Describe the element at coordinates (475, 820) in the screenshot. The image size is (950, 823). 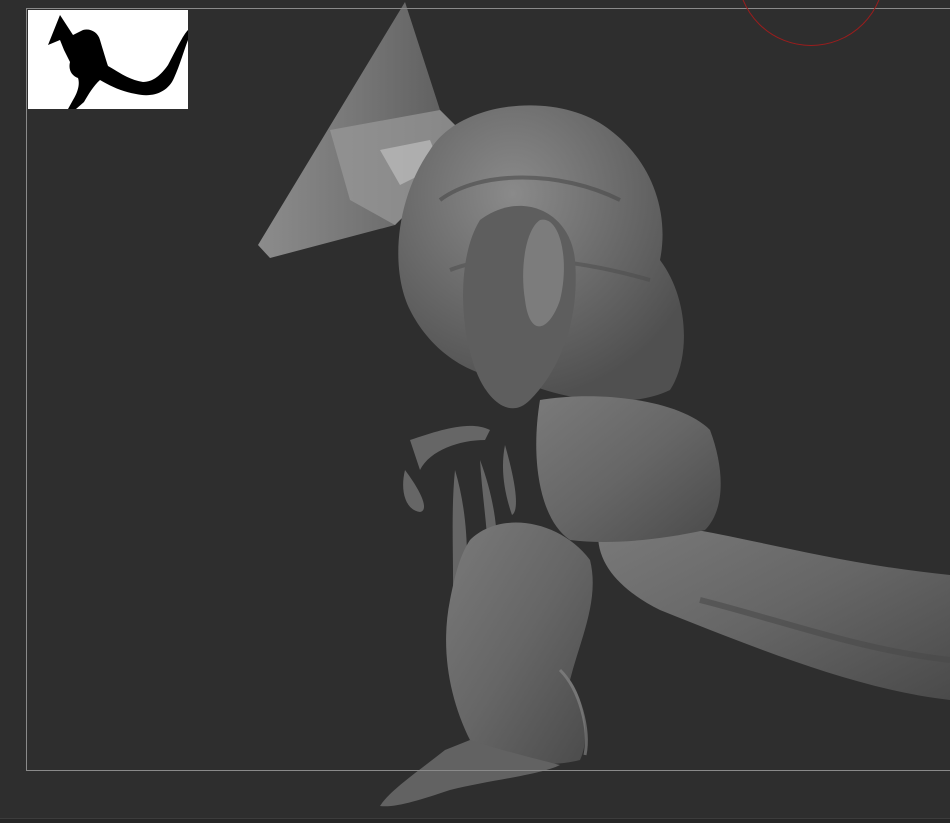
I see `bottom-edge-strip` at that location.